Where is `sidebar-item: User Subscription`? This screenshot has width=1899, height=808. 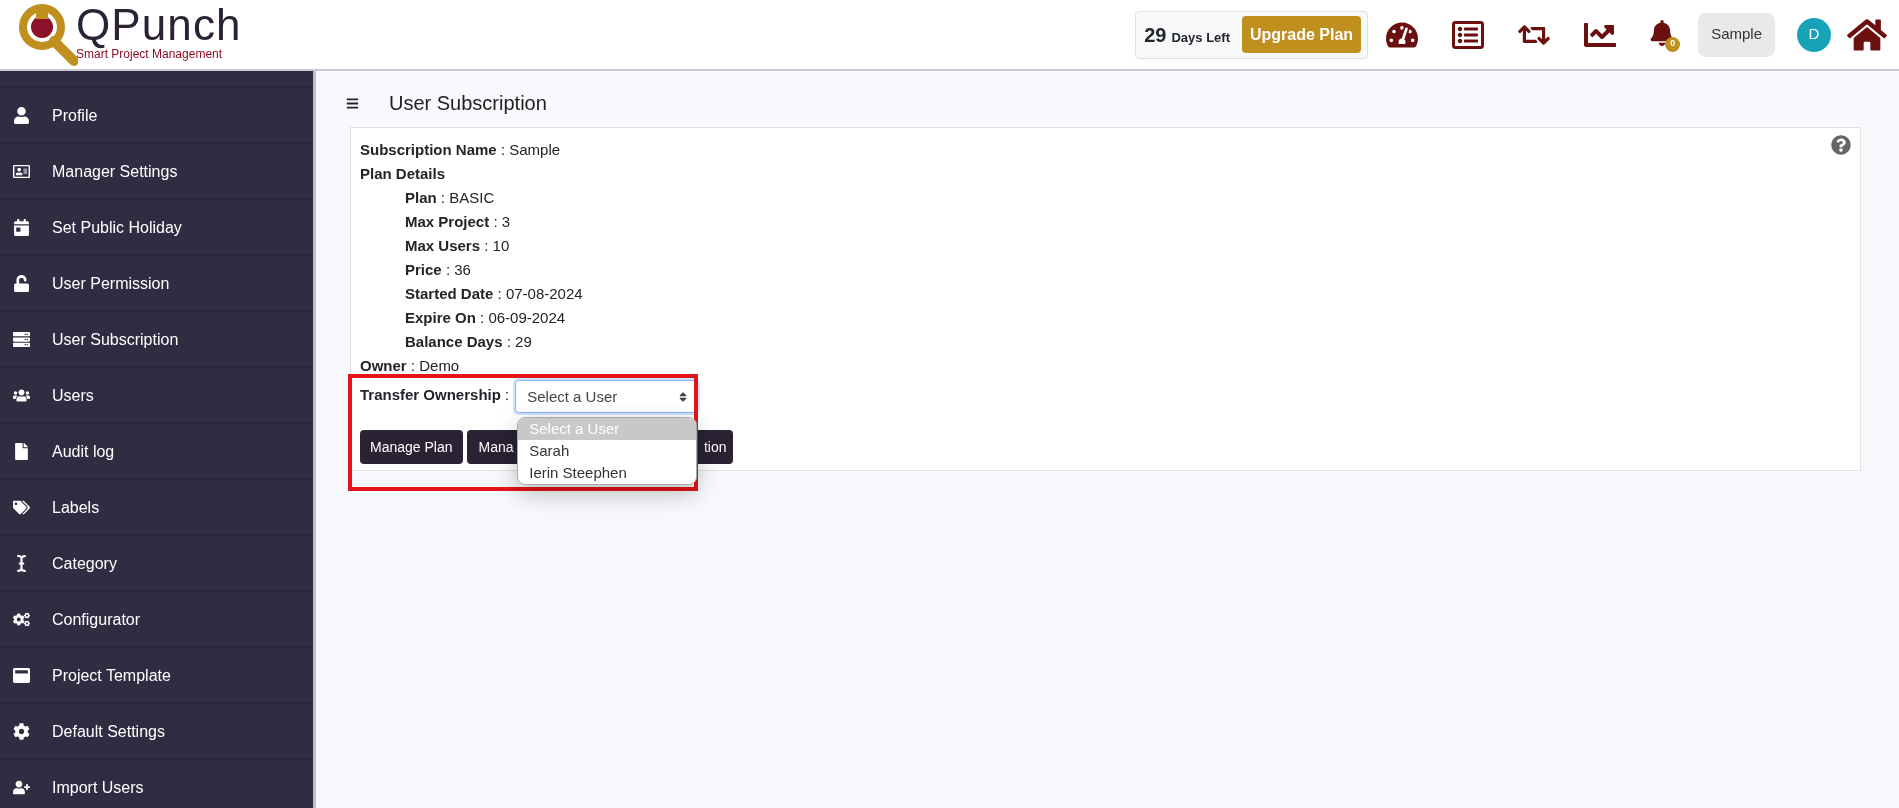
sidebar-item: User Subscription is located at coordinates (156, 339).